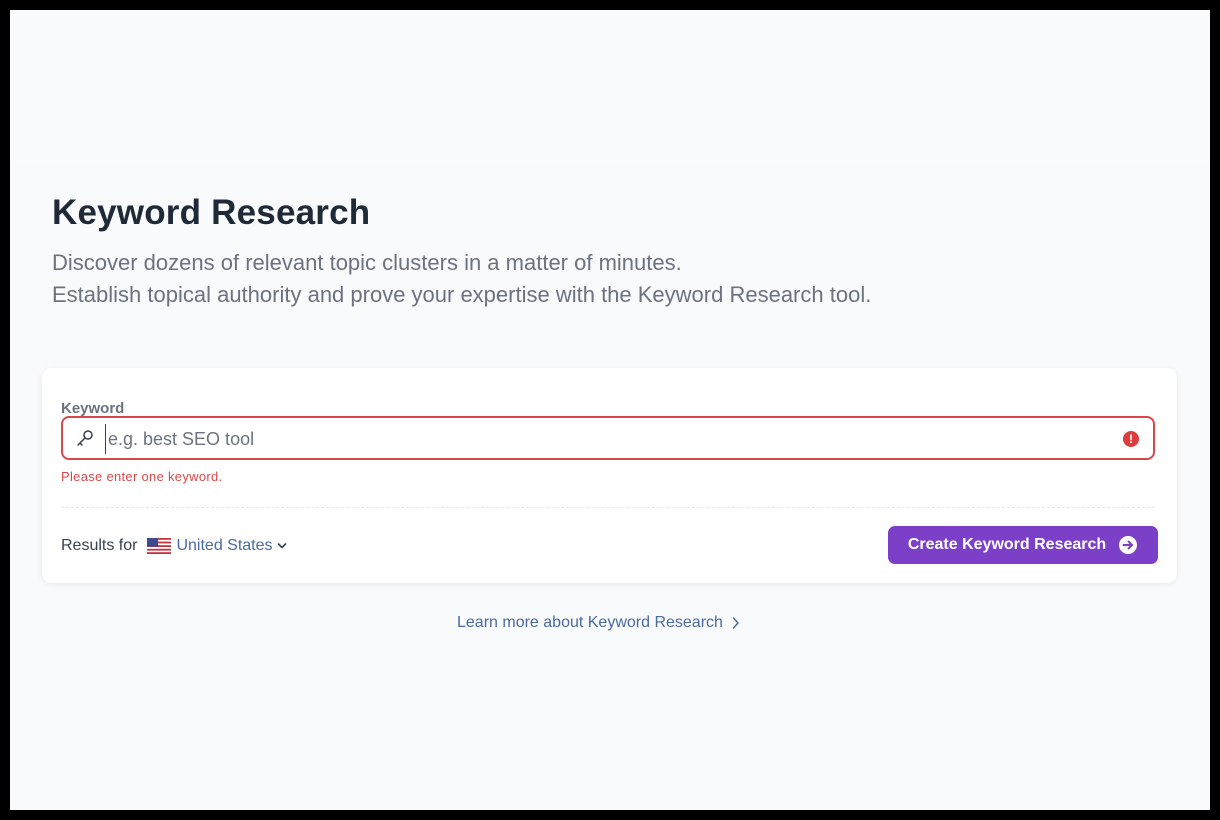  I want to click on learn-more-label: Learn more about Keyword Research, so click(590, 622).